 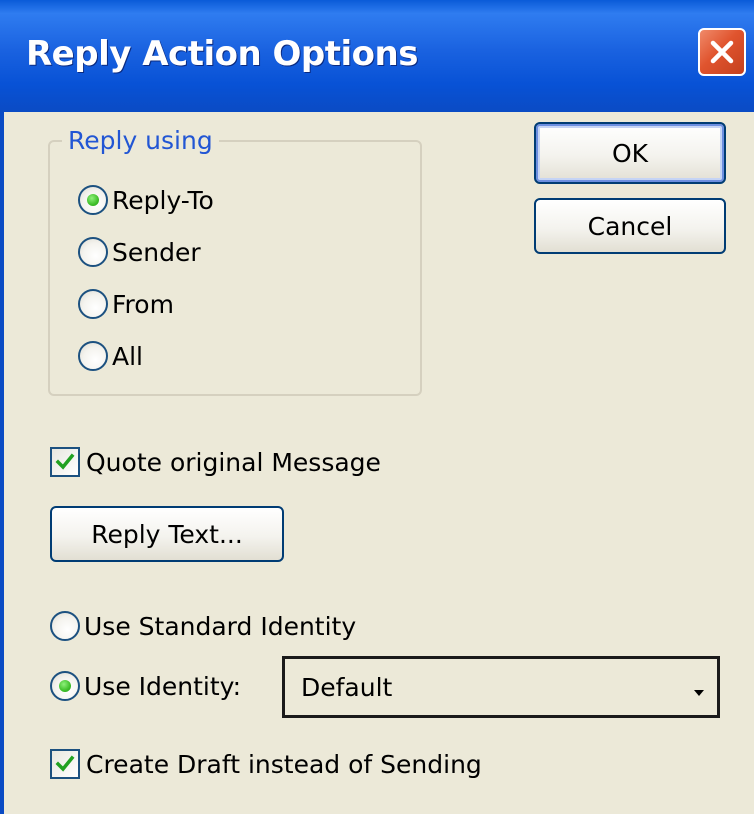 What do you see at coordinates (156, 252) in the screenshot?
I see `radio-sender-label: Sender` at bounding box center [156, 252].